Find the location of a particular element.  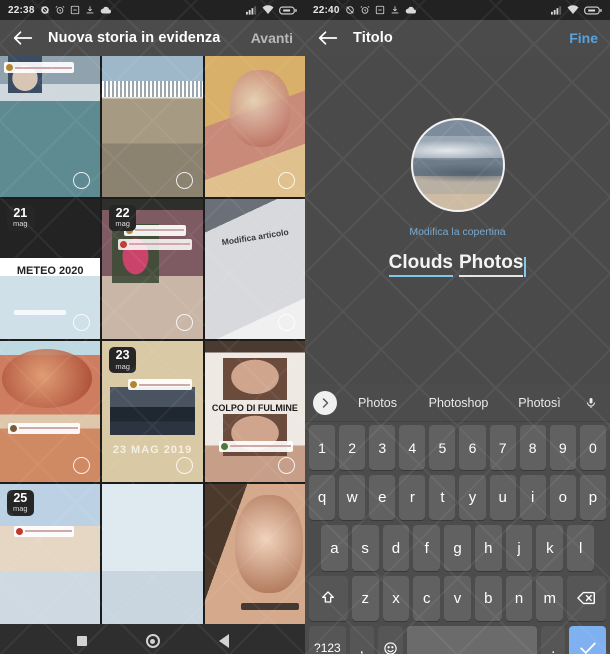

key: 6 is located at coordinates (472, 448).